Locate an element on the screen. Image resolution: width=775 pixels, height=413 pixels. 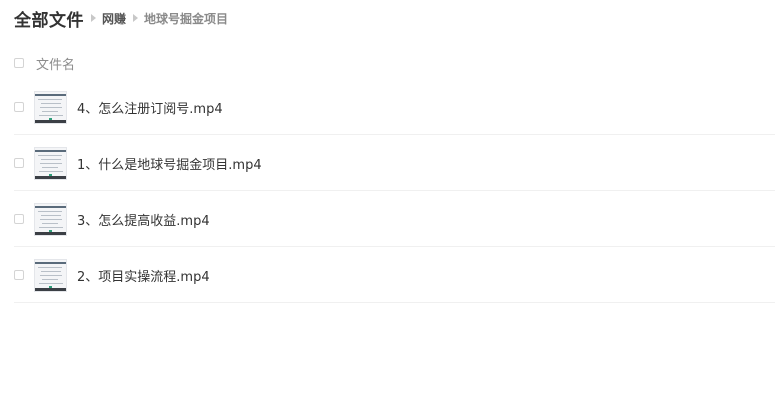
file-name-link: 1、什么是地球号掘金项目.mp4 is located at coordinates (169, 163).